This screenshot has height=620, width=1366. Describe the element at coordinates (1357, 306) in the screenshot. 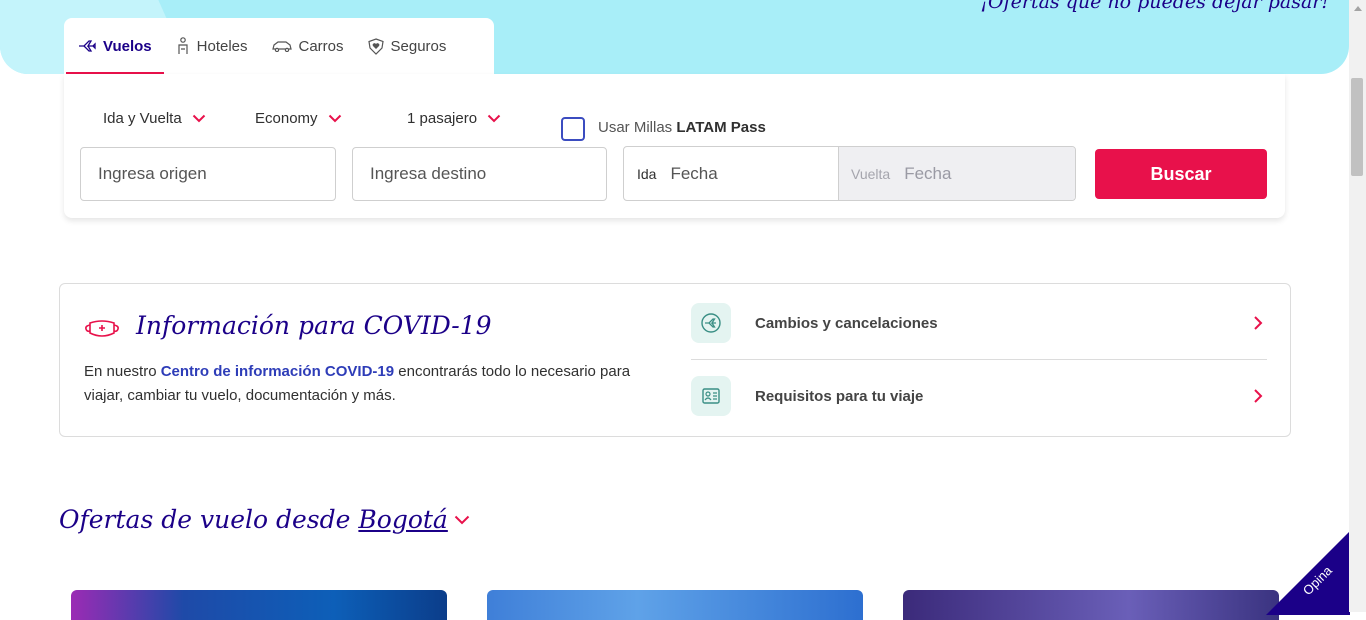

I see `scrollbar` at that location.